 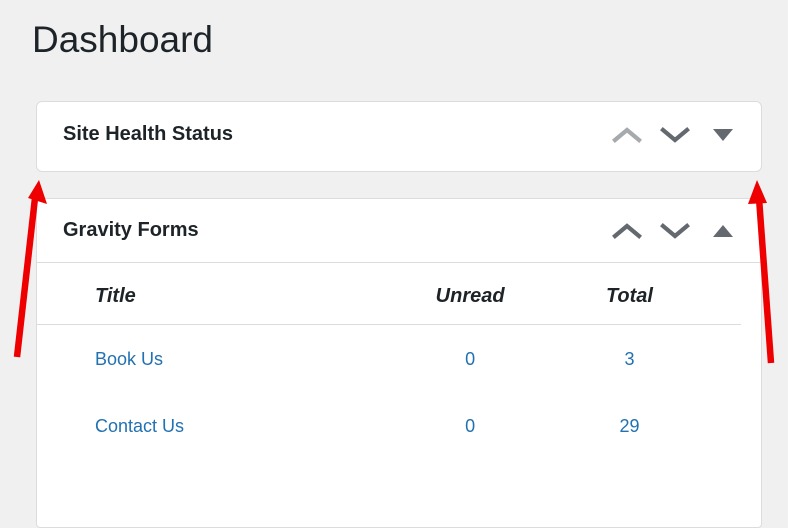 I want to click on triangle-up-icon, so click(x=723, y=231).